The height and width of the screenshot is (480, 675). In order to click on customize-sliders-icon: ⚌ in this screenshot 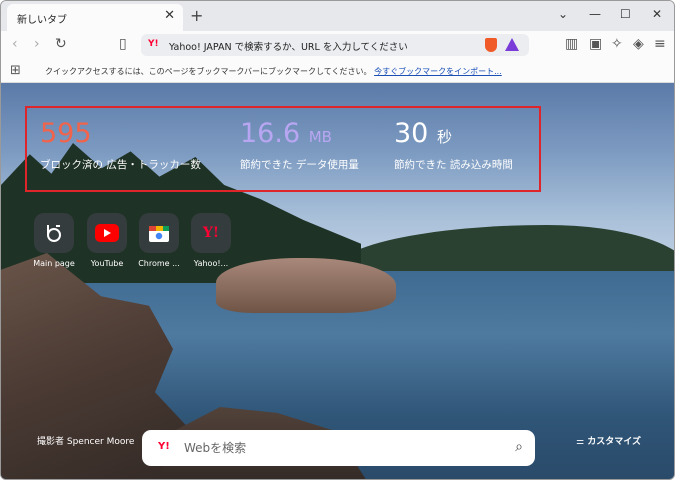, I will do `click(580, 442)`.